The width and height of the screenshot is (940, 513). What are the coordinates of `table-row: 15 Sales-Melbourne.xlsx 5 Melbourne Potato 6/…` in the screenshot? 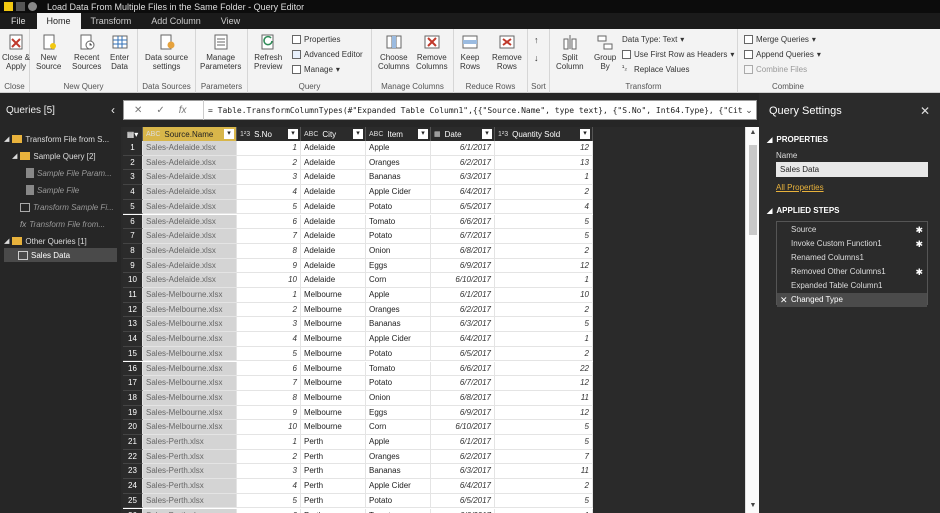 It's located at (358, 354).